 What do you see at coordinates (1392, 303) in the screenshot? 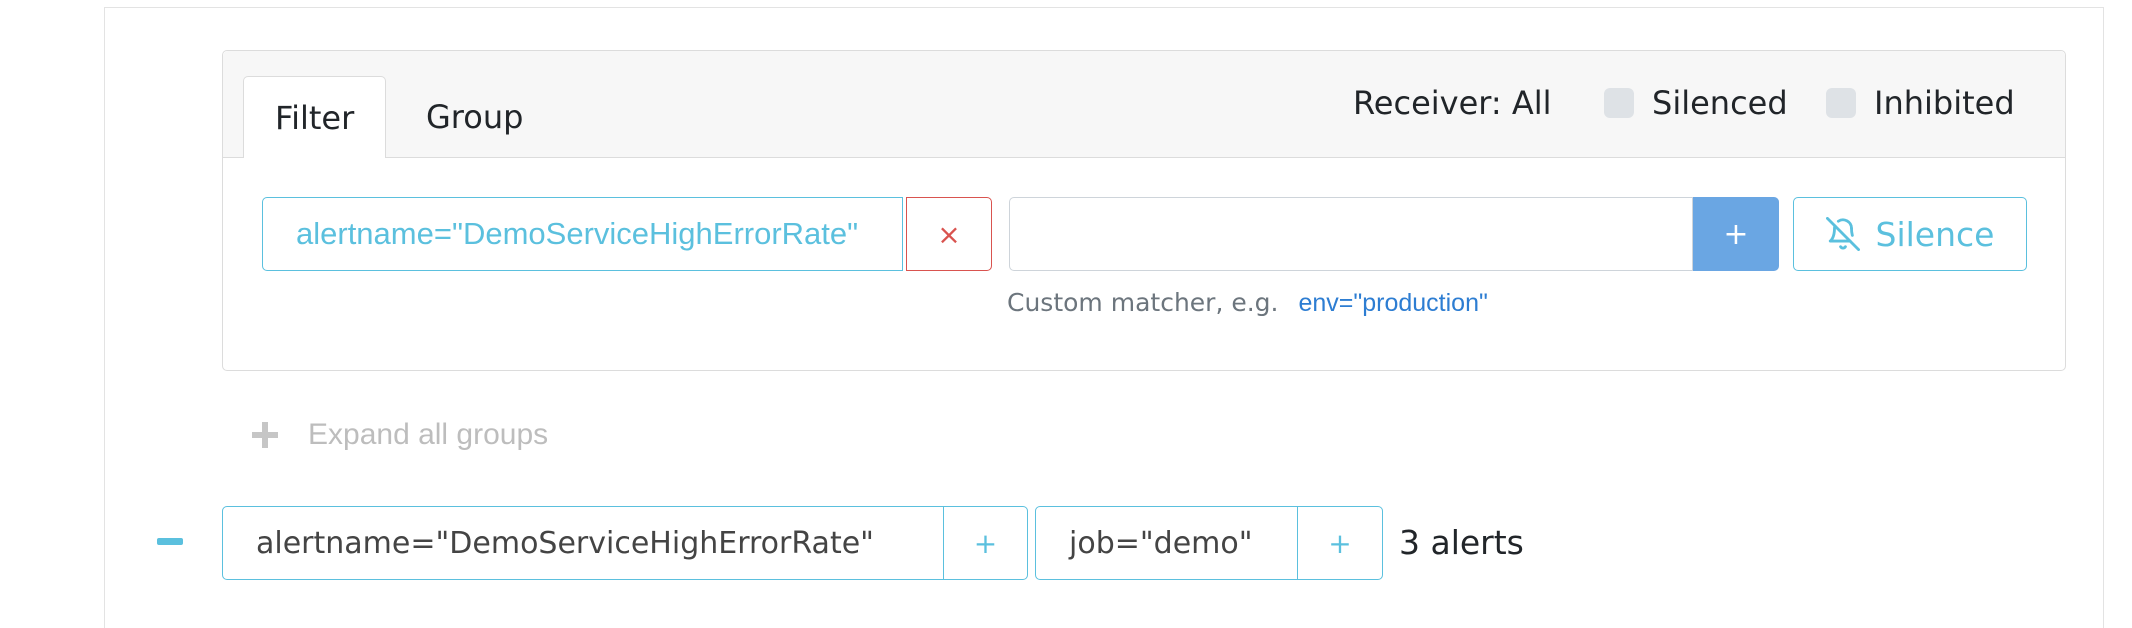
I see `matcher-hint-example: env="production"` at bounding box center [1392, 303].